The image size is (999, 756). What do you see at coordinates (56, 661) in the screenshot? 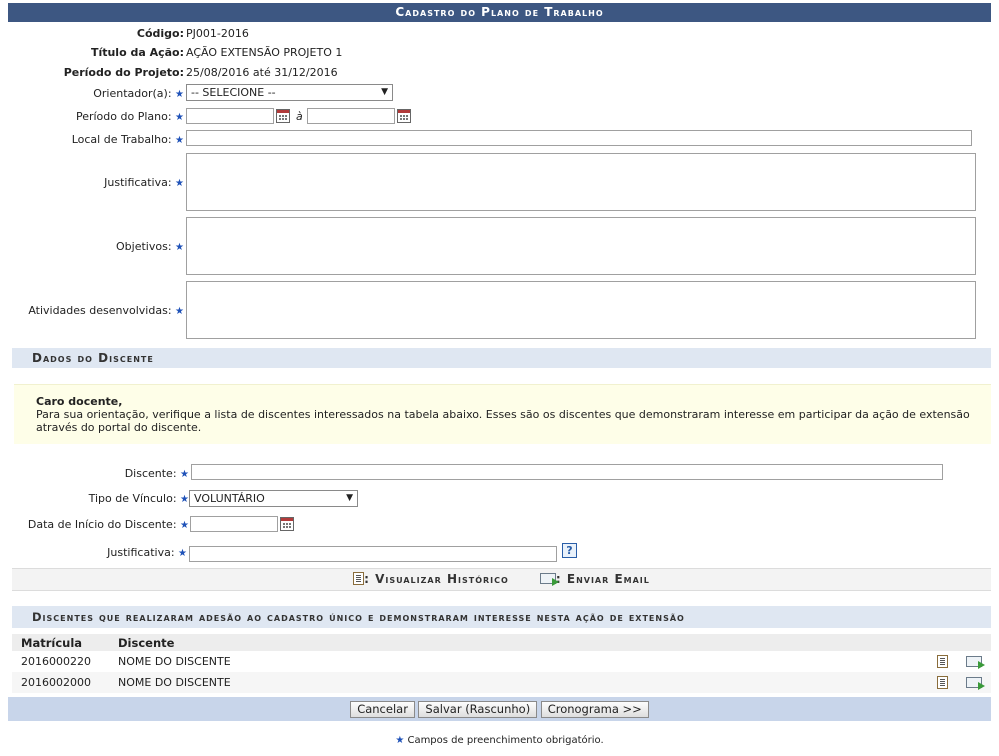
I see `row-matricula: 2016000220` at bounding box center [56, 661].